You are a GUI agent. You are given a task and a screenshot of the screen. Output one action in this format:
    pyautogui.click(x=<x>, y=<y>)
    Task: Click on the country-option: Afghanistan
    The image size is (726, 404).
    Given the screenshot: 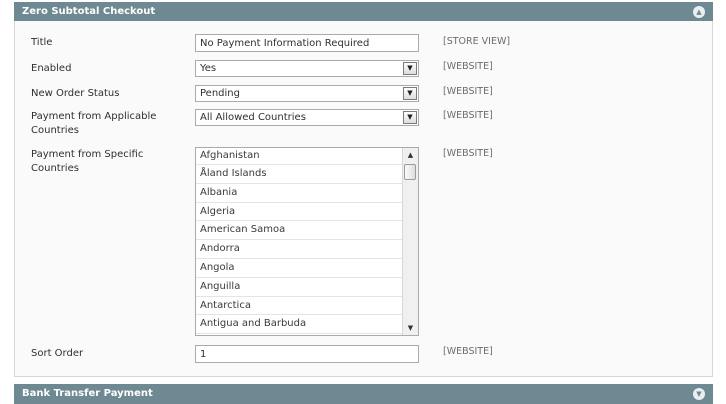 What is the action you would take?
    pyautogui.click(x=299, y=156)
    